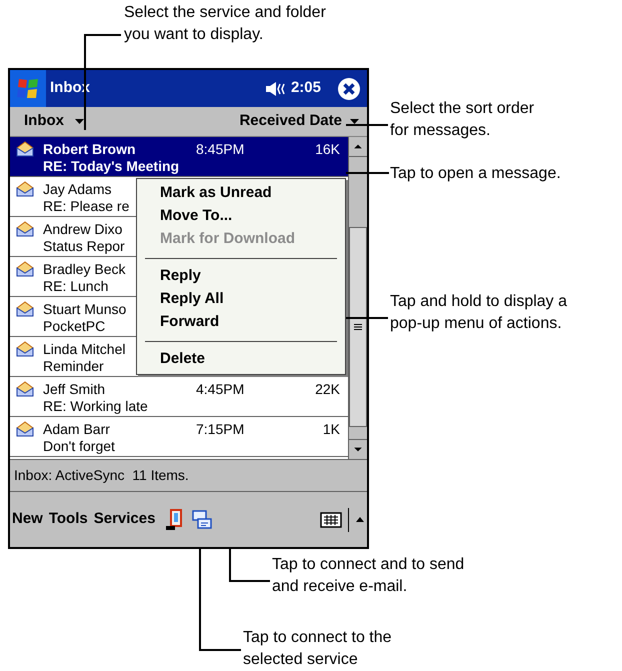  Describe the element at coordinates (241, 322) in the screenshot. I see `menu-item: Forward` at that location.